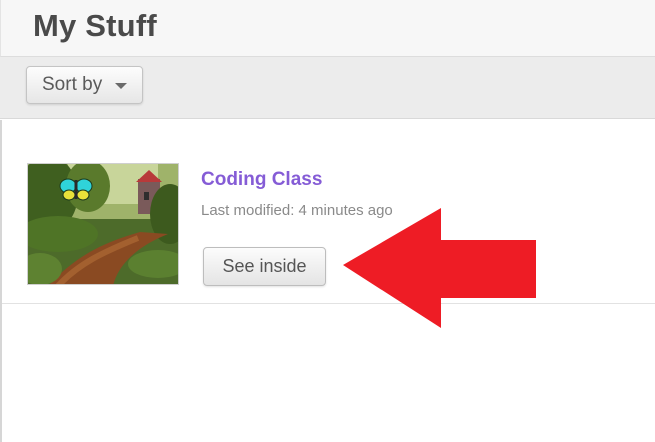  Describe the element at coordinates (327, 88) in the screenshot. I see `toolbar: Sort by` at that location.